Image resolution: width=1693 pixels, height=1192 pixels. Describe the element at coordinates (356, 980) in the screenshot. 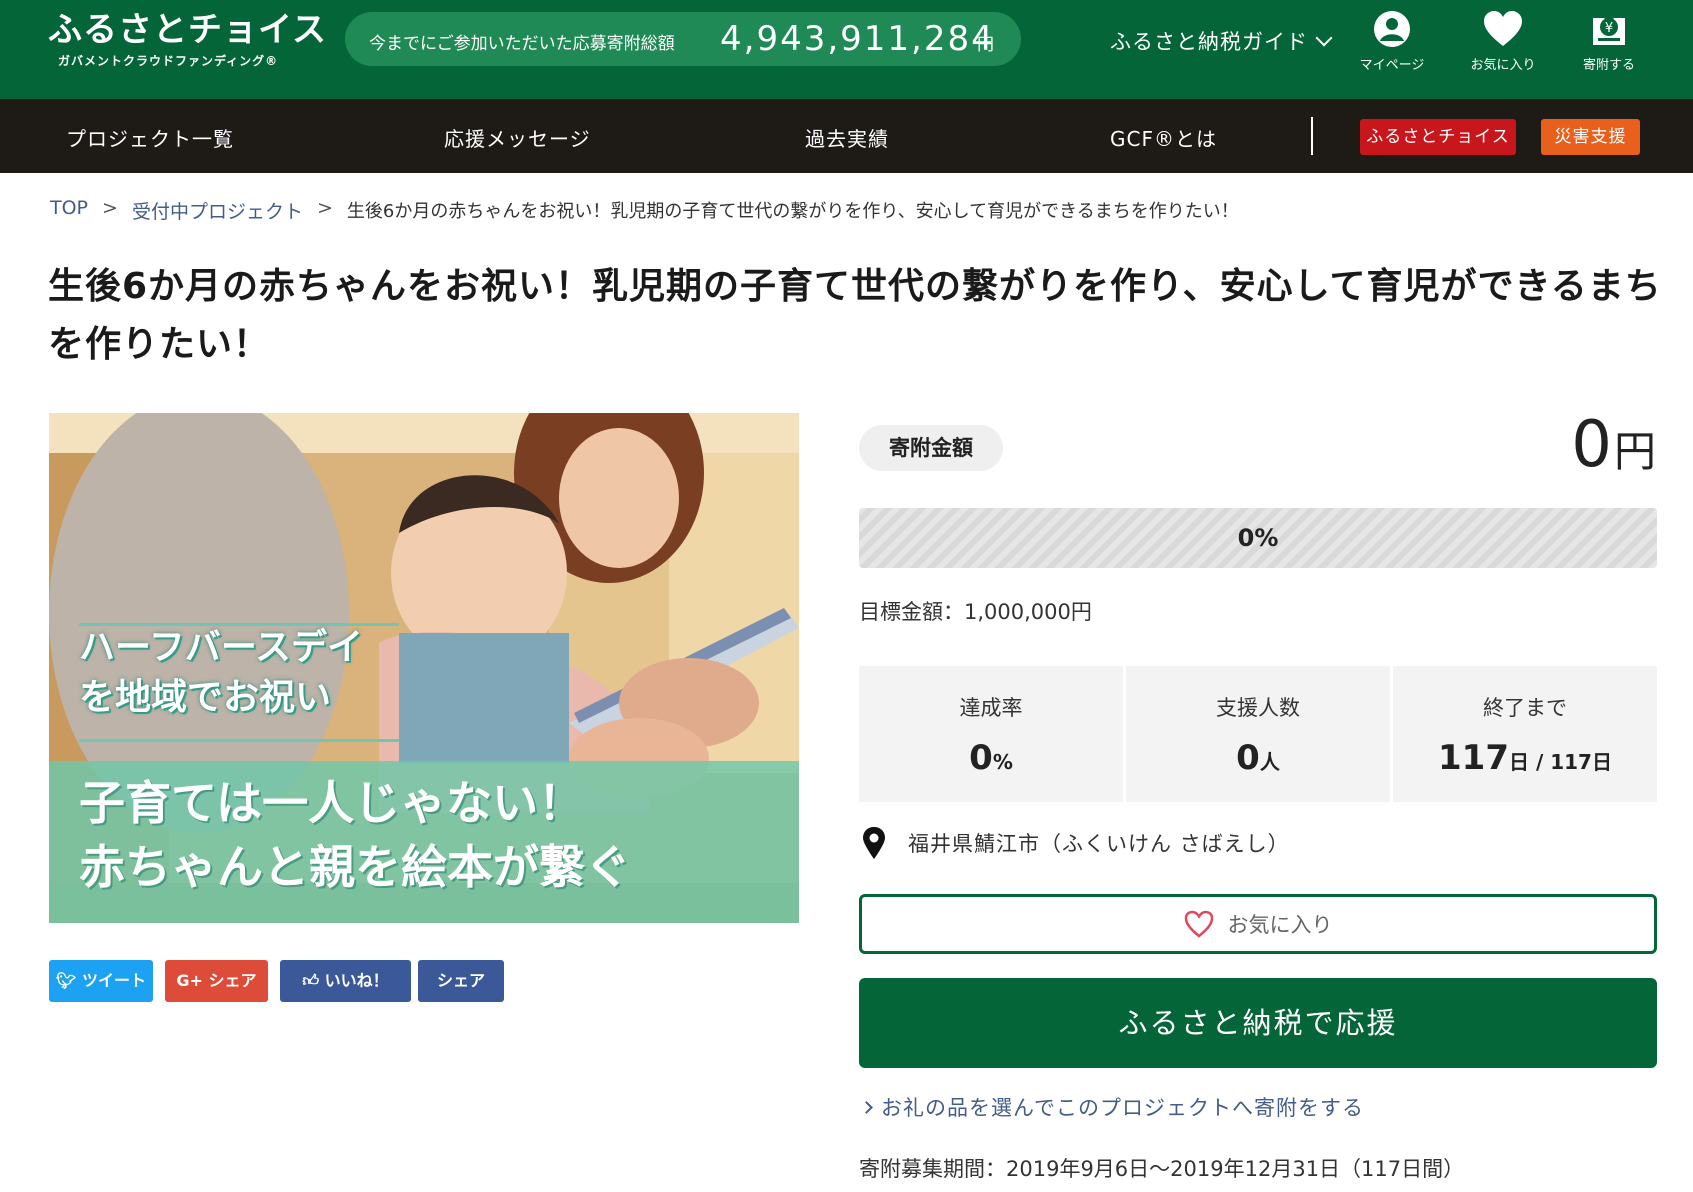

I see `like-label: いいね！` at that location.